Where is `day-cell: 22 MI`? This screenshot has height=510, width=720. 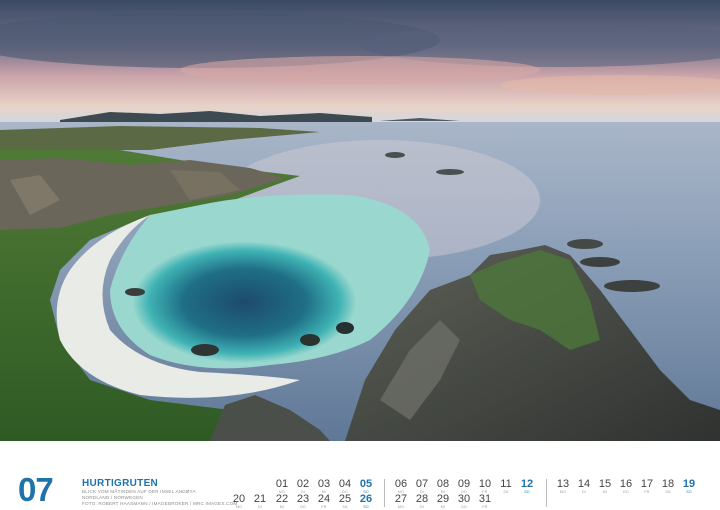 day-cell: 22 MI is located at coordinates (282, 501).